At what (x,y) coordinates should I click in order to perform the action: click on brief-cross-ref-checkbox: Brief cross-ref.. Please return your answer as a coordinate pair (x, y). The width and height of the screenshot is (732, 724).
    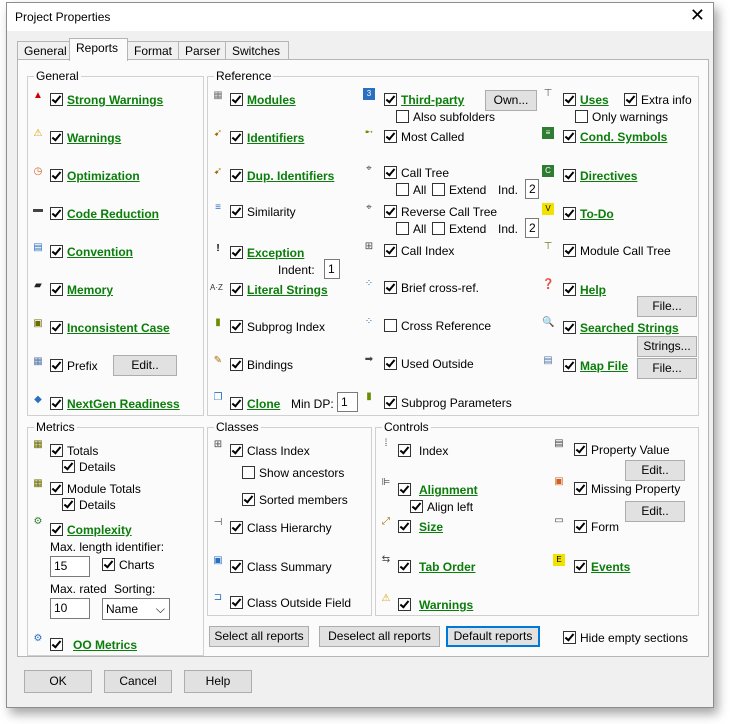
    Looking at the image, I should click on (431, 288).